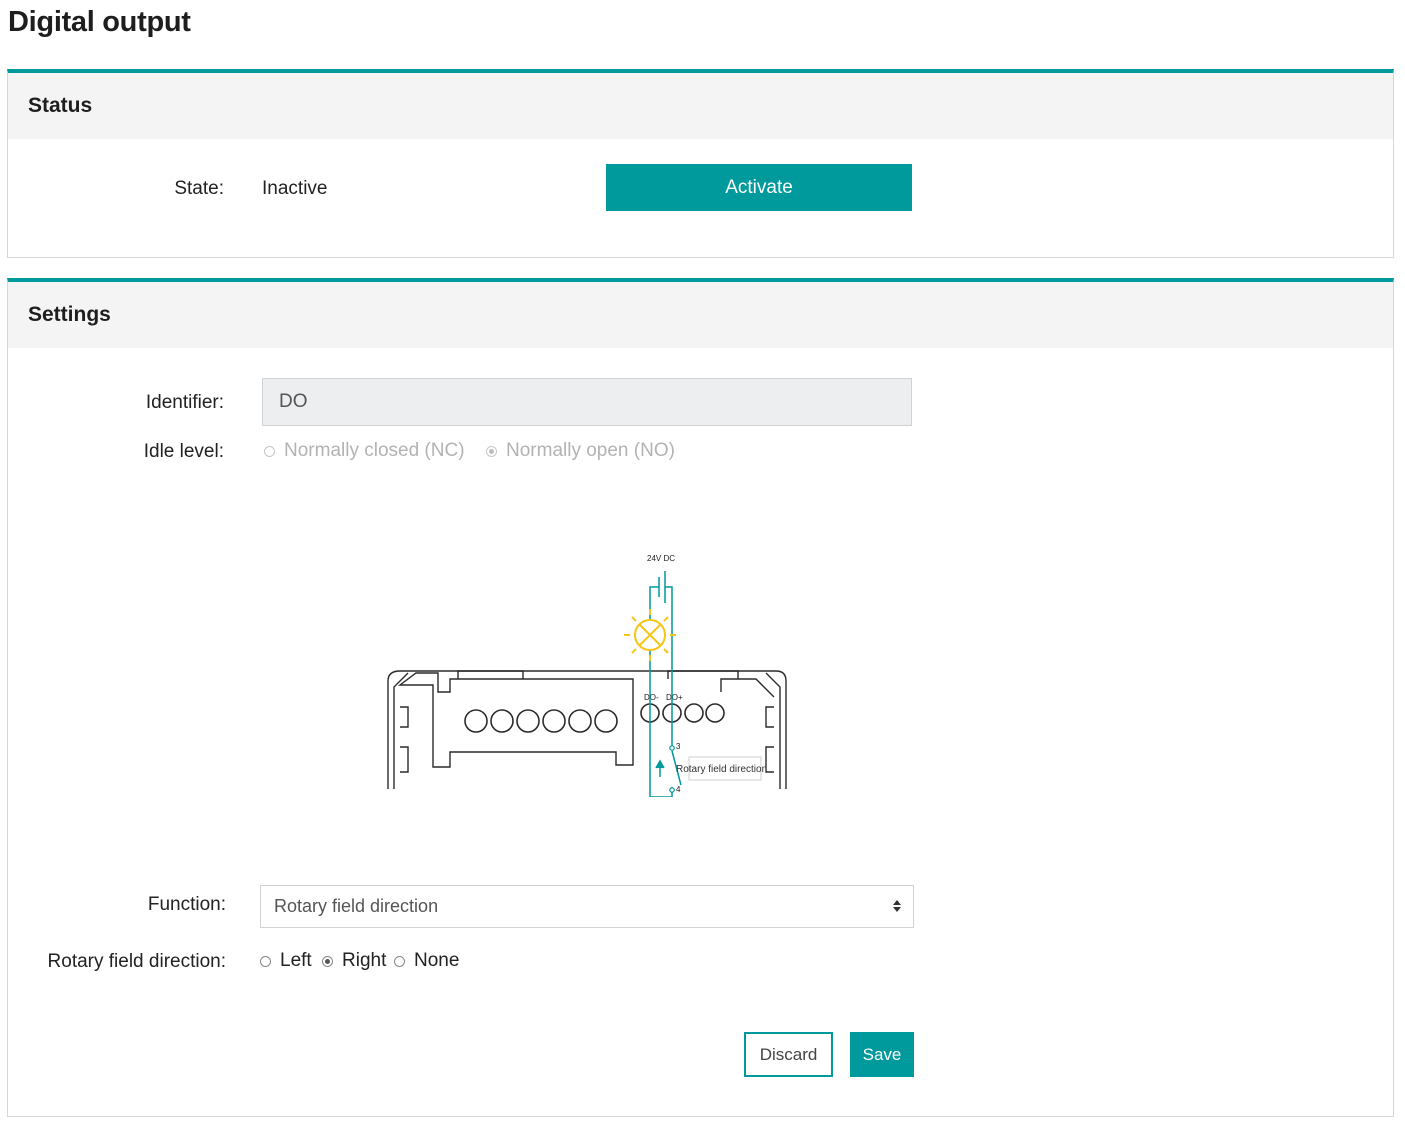 The image size is (1405, 1124). Describe the element at coordinates (399, 961) in the screenshot. I see `rotary-none-radio` at that location.